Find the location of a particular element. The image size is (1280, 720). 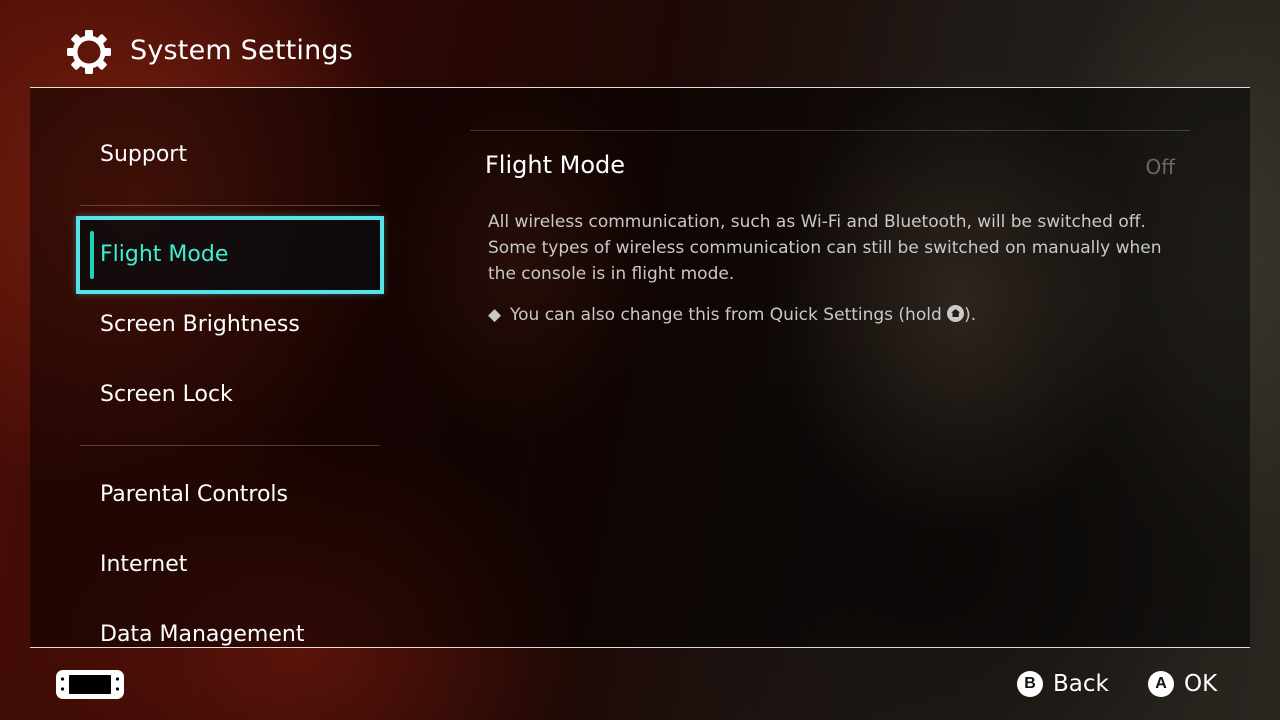

back-button-label: Back is located at coordinates (1081, 684).